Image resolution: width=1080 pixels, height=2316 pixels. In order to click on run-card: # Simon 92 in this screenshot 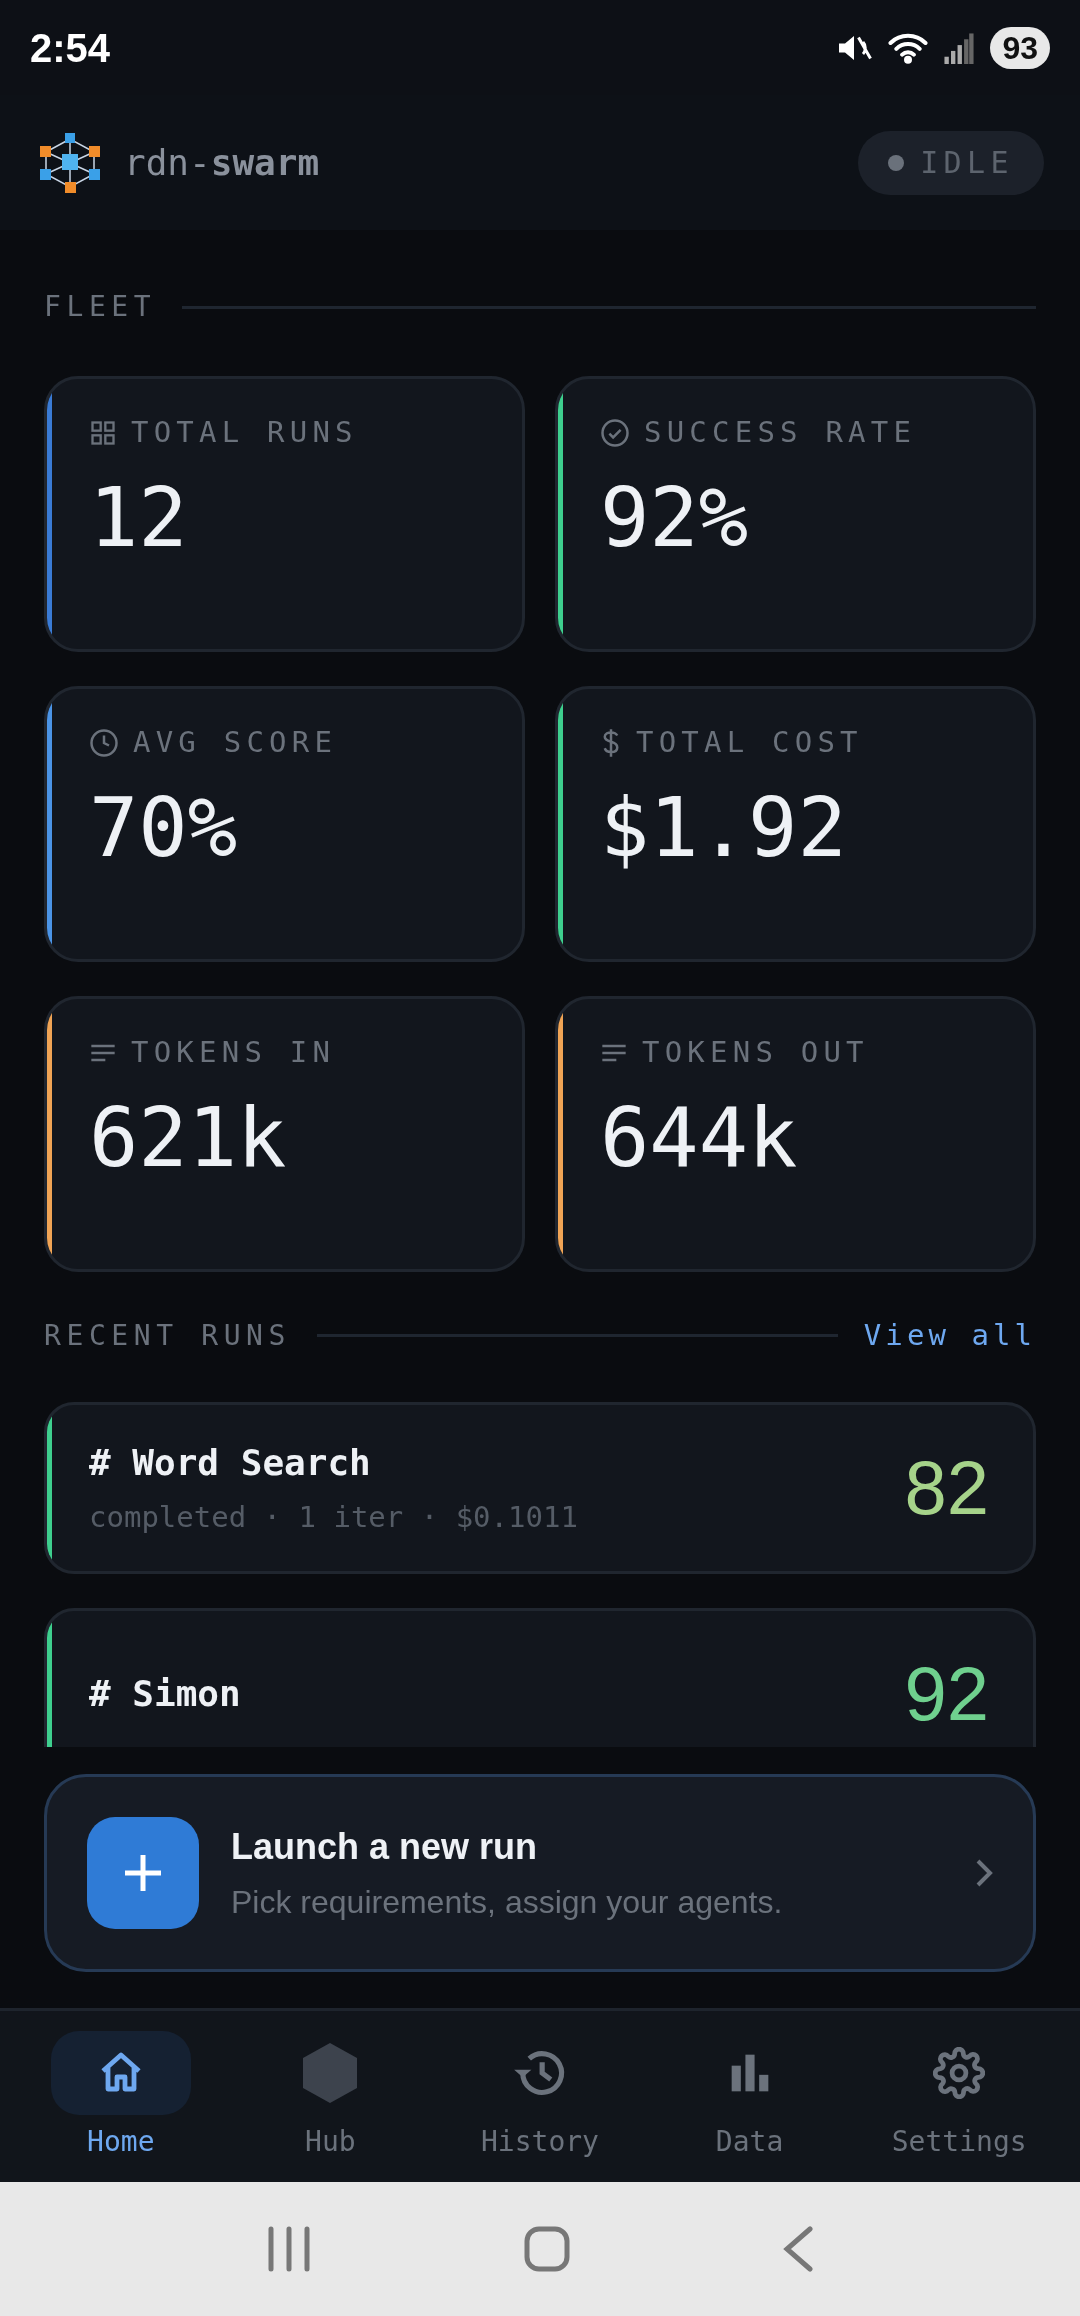, I will do `click(540, 1677)`.